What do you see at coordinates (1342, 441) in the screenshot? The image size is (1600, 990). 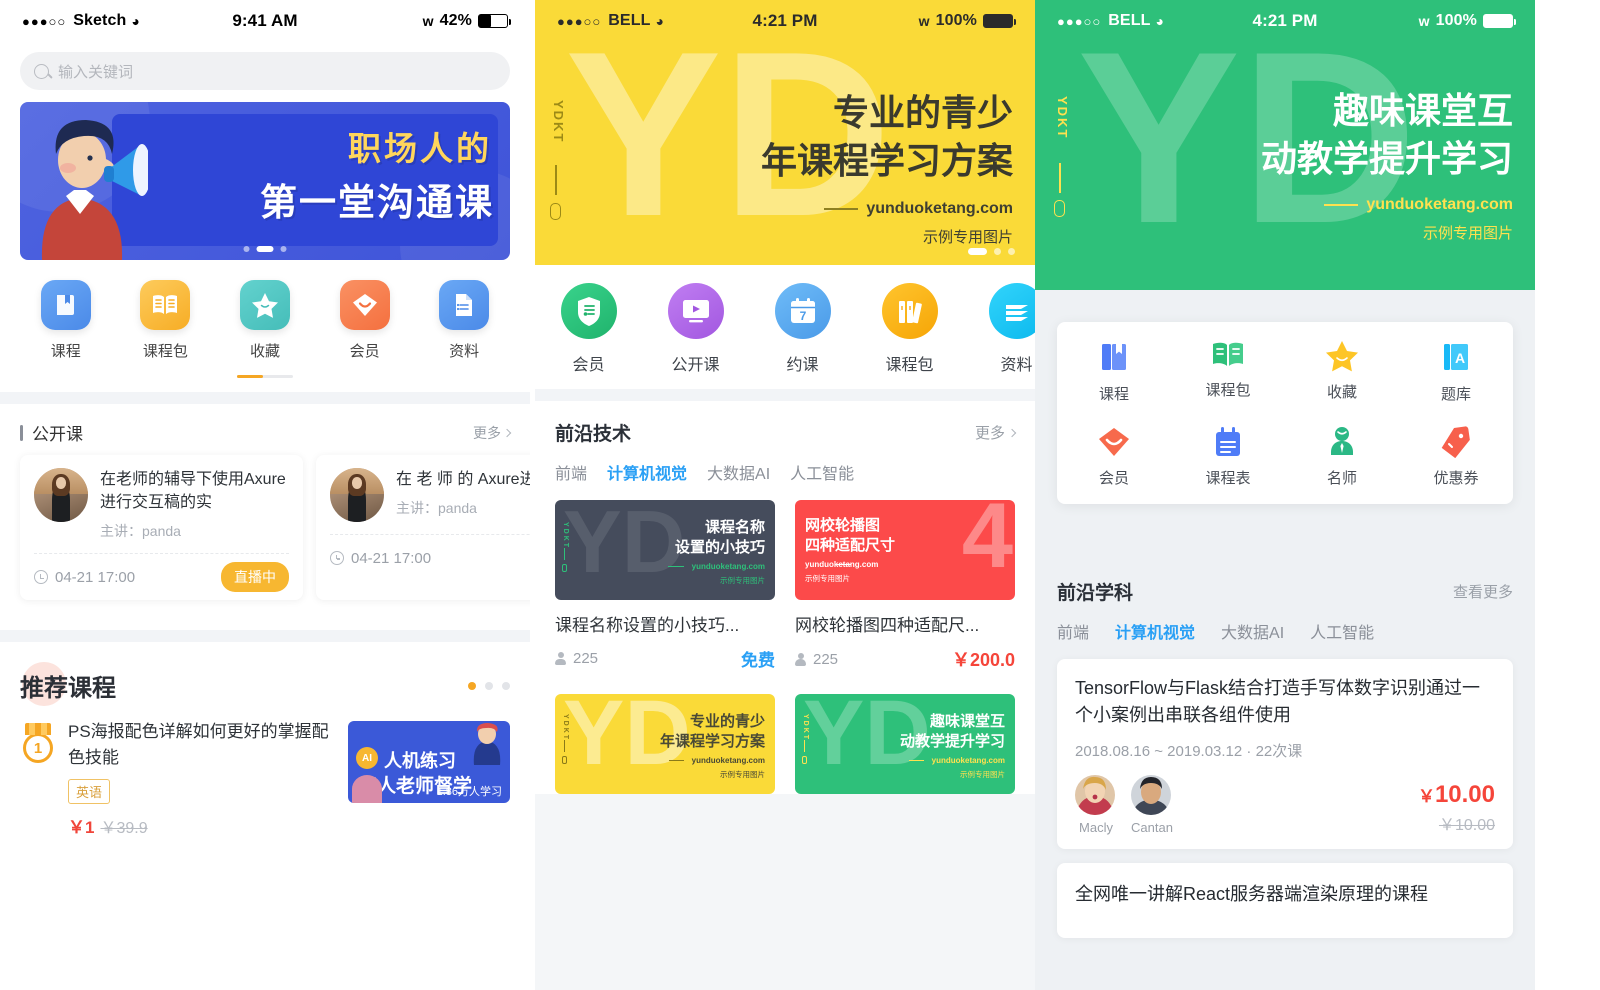 I see `teacher-icon` at bounding box center [1342, 441].